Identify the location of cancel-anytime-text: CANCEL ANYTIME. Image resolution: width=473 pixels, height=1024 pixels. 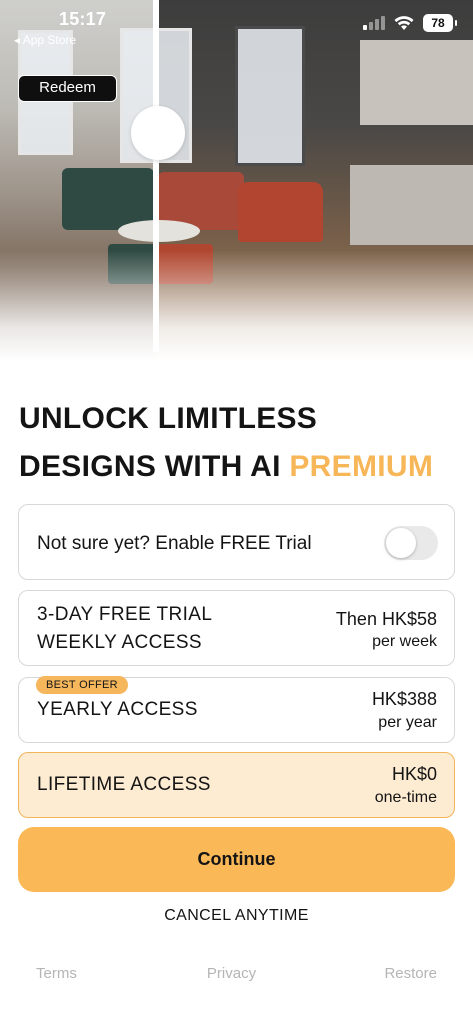
(236, 915).